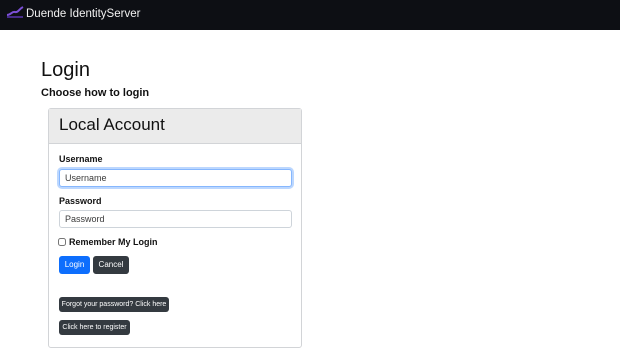 Image resolution: width=620 pixels, height=348 pixels. I want to click on username-field, so click(175, 178).